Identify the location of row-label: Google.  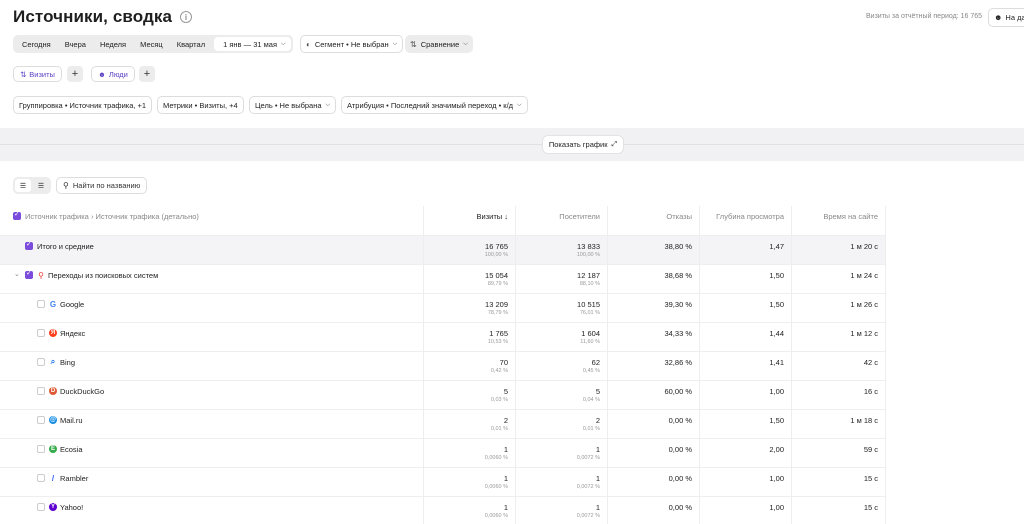
(72, 304).